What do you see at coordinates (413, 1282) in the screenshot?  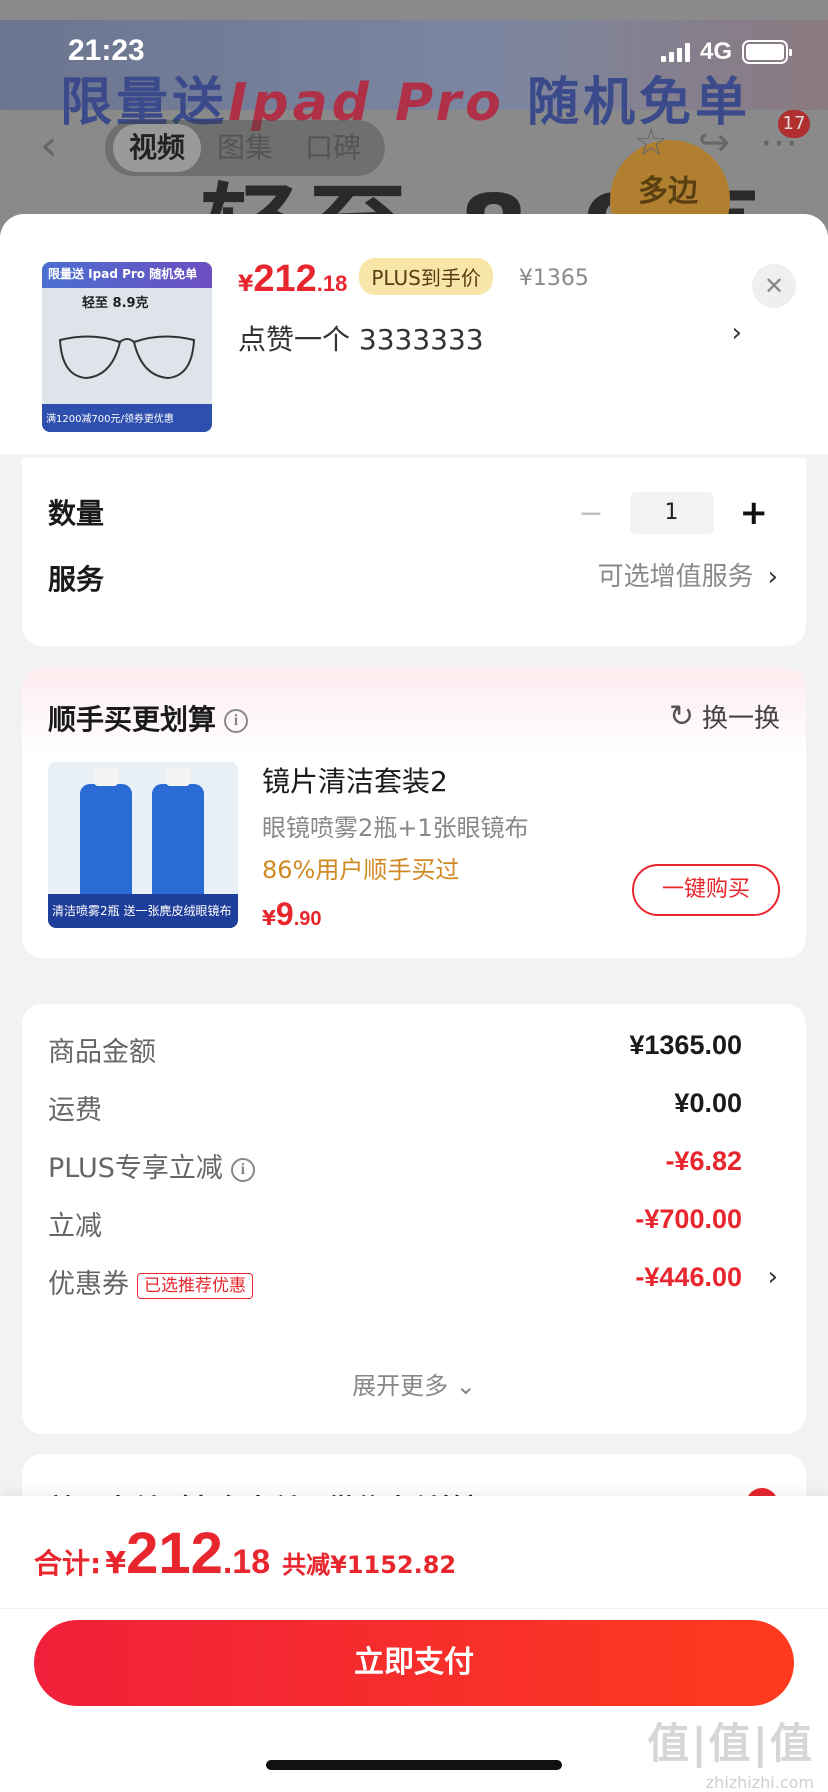 I see `coupon-row: 优惠券 已选推荐优惠 -¥446.00 ›` at bounding box center [413, 1282].